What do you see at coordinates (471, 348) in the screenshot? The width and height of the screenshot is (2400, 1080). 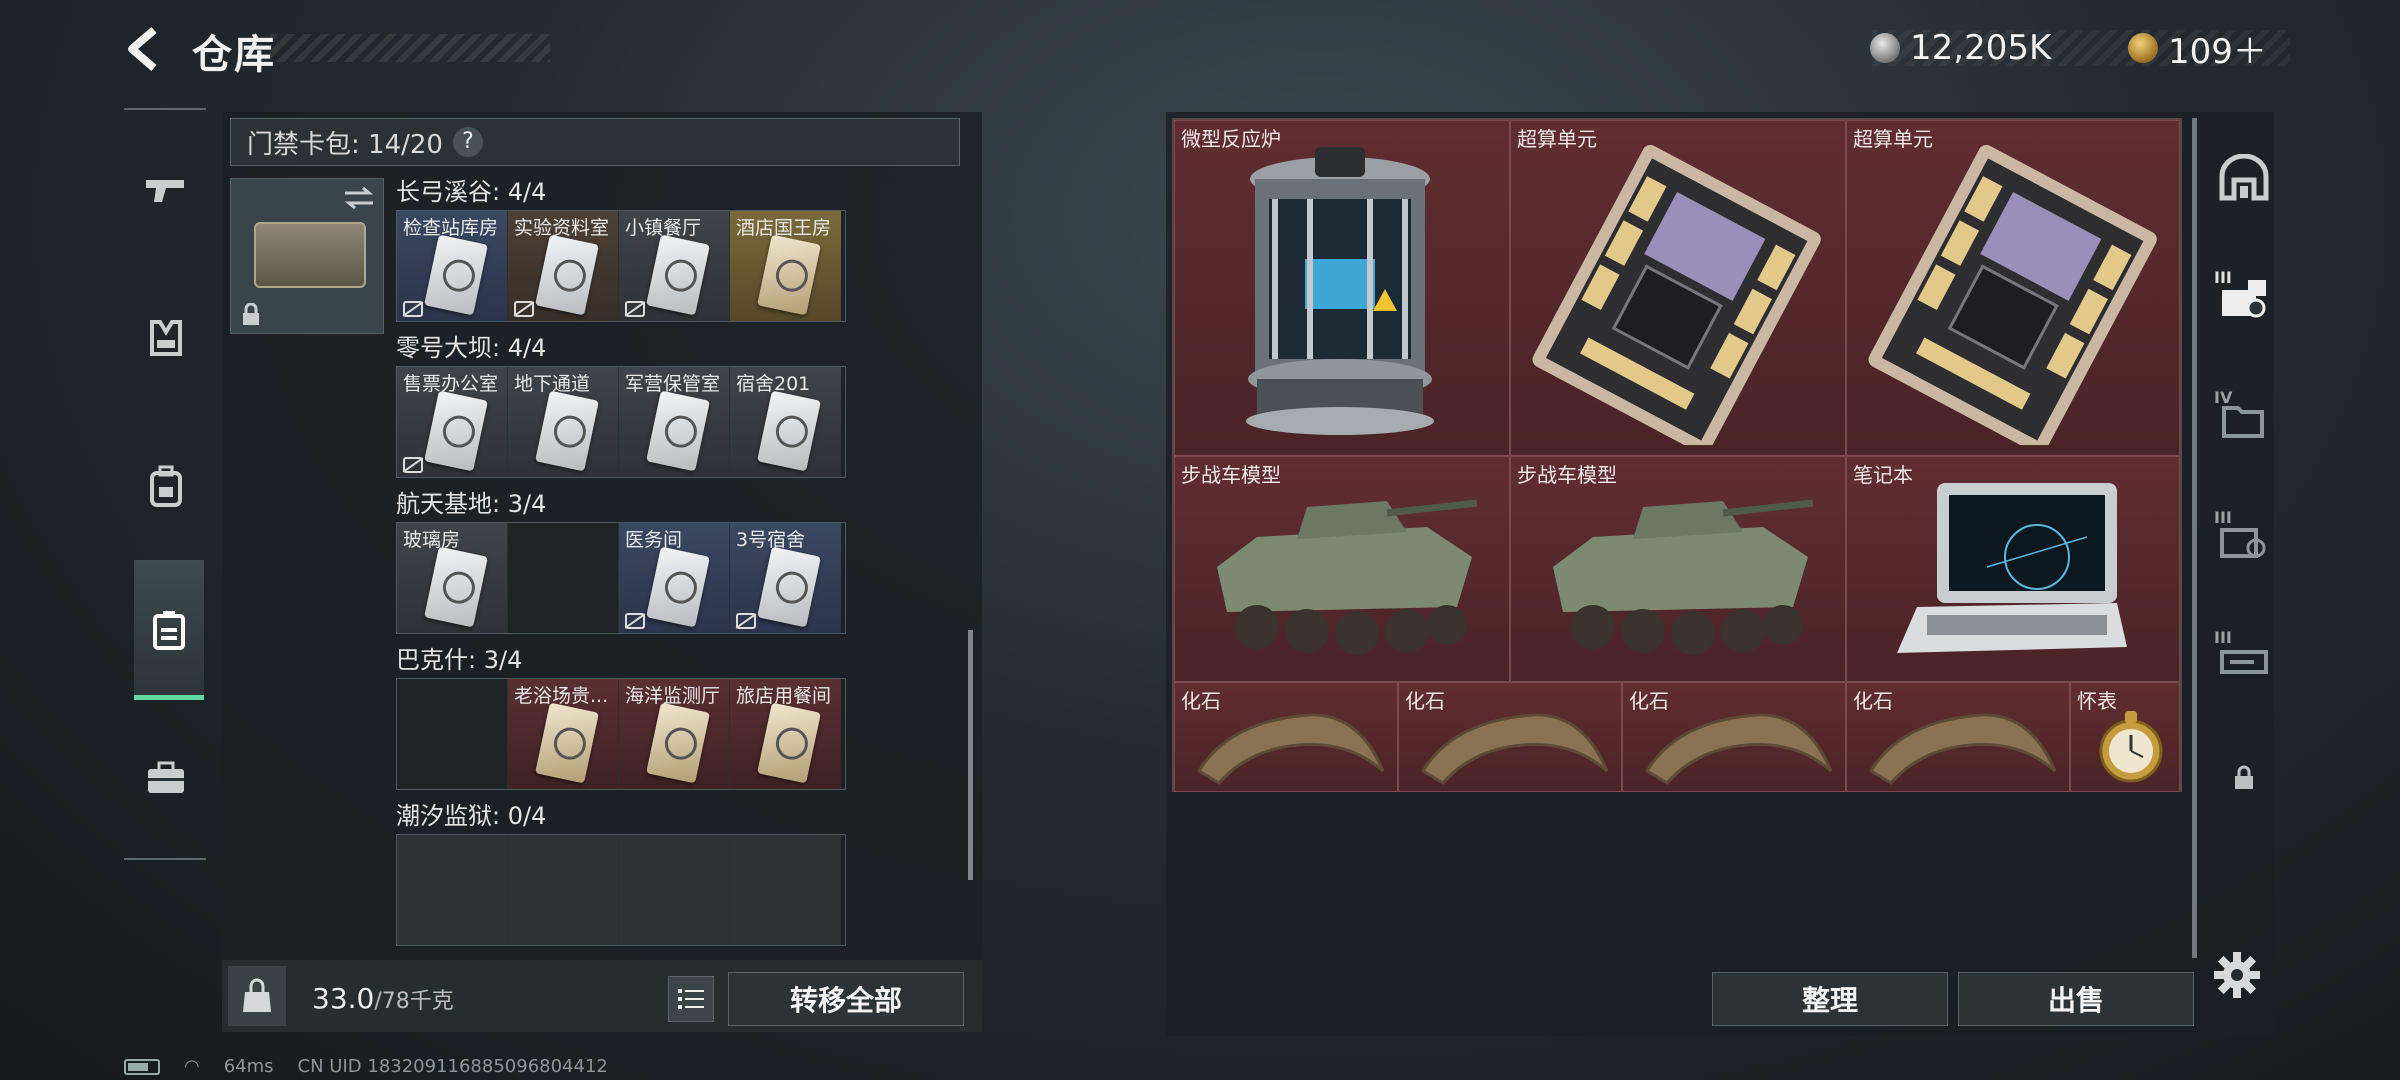 I see `region-section-title: 零号大坝: 4/4` at bounding box center [471, 348].